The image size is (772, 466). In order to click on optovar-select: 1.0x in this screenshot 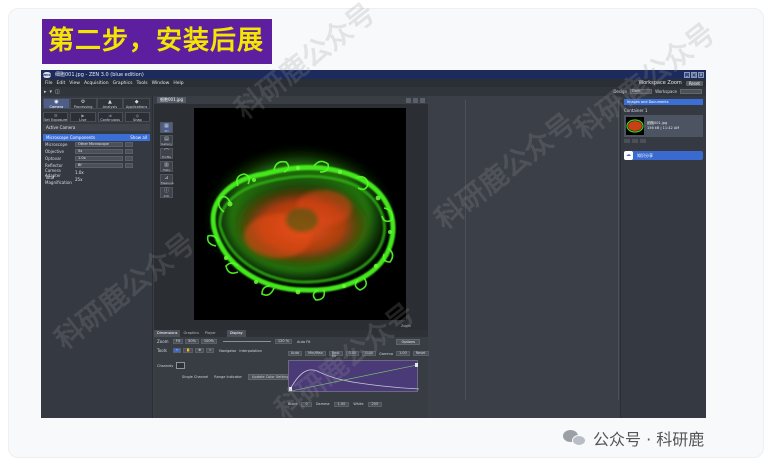, I will do `click(99, 158)`.